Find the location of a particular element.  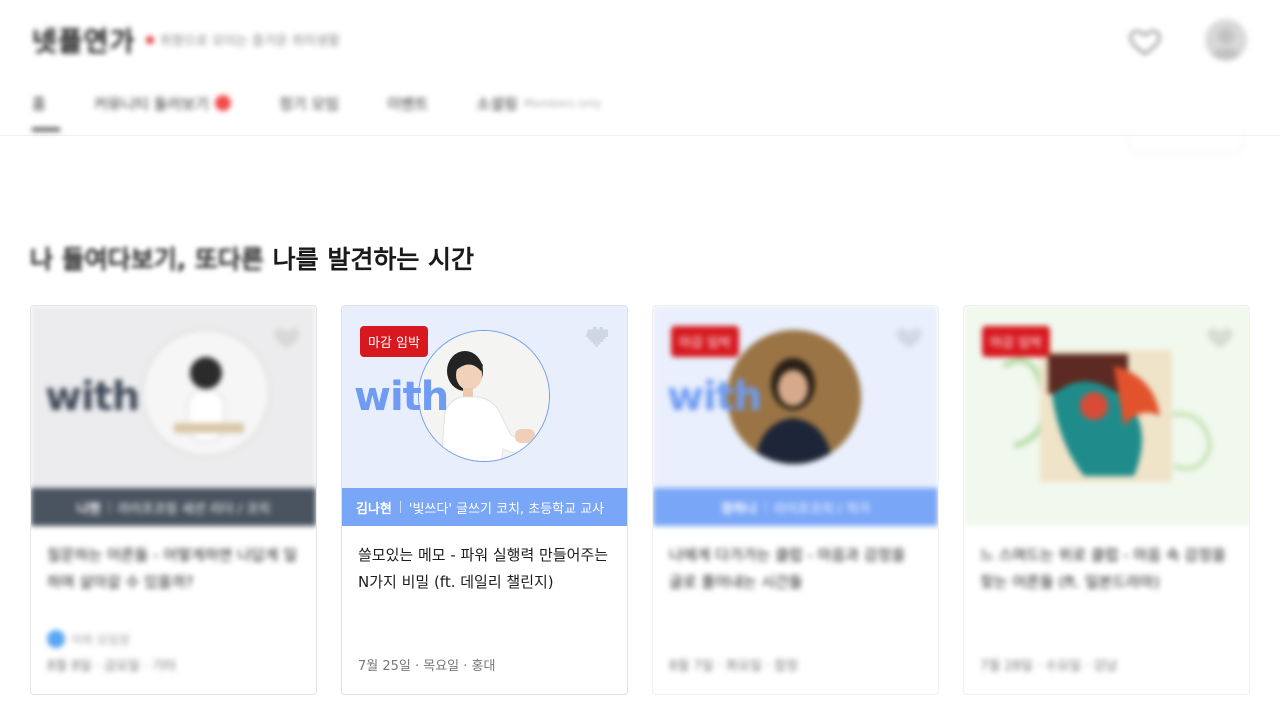

card-body: 질문하는 어른들 - 어떻게하면 나답게 일하며 살아갈 수 있을까? is located at coordinates (173, 563).